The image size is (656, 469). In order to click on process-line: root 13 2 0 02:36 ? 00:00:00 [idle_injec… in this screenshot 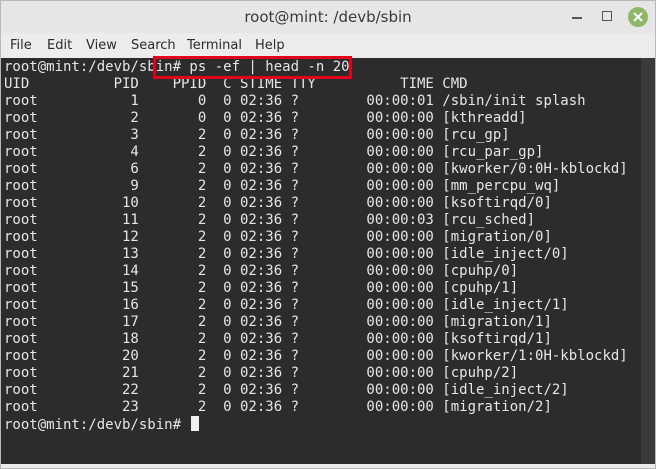, I will do `click(286, 254)`.